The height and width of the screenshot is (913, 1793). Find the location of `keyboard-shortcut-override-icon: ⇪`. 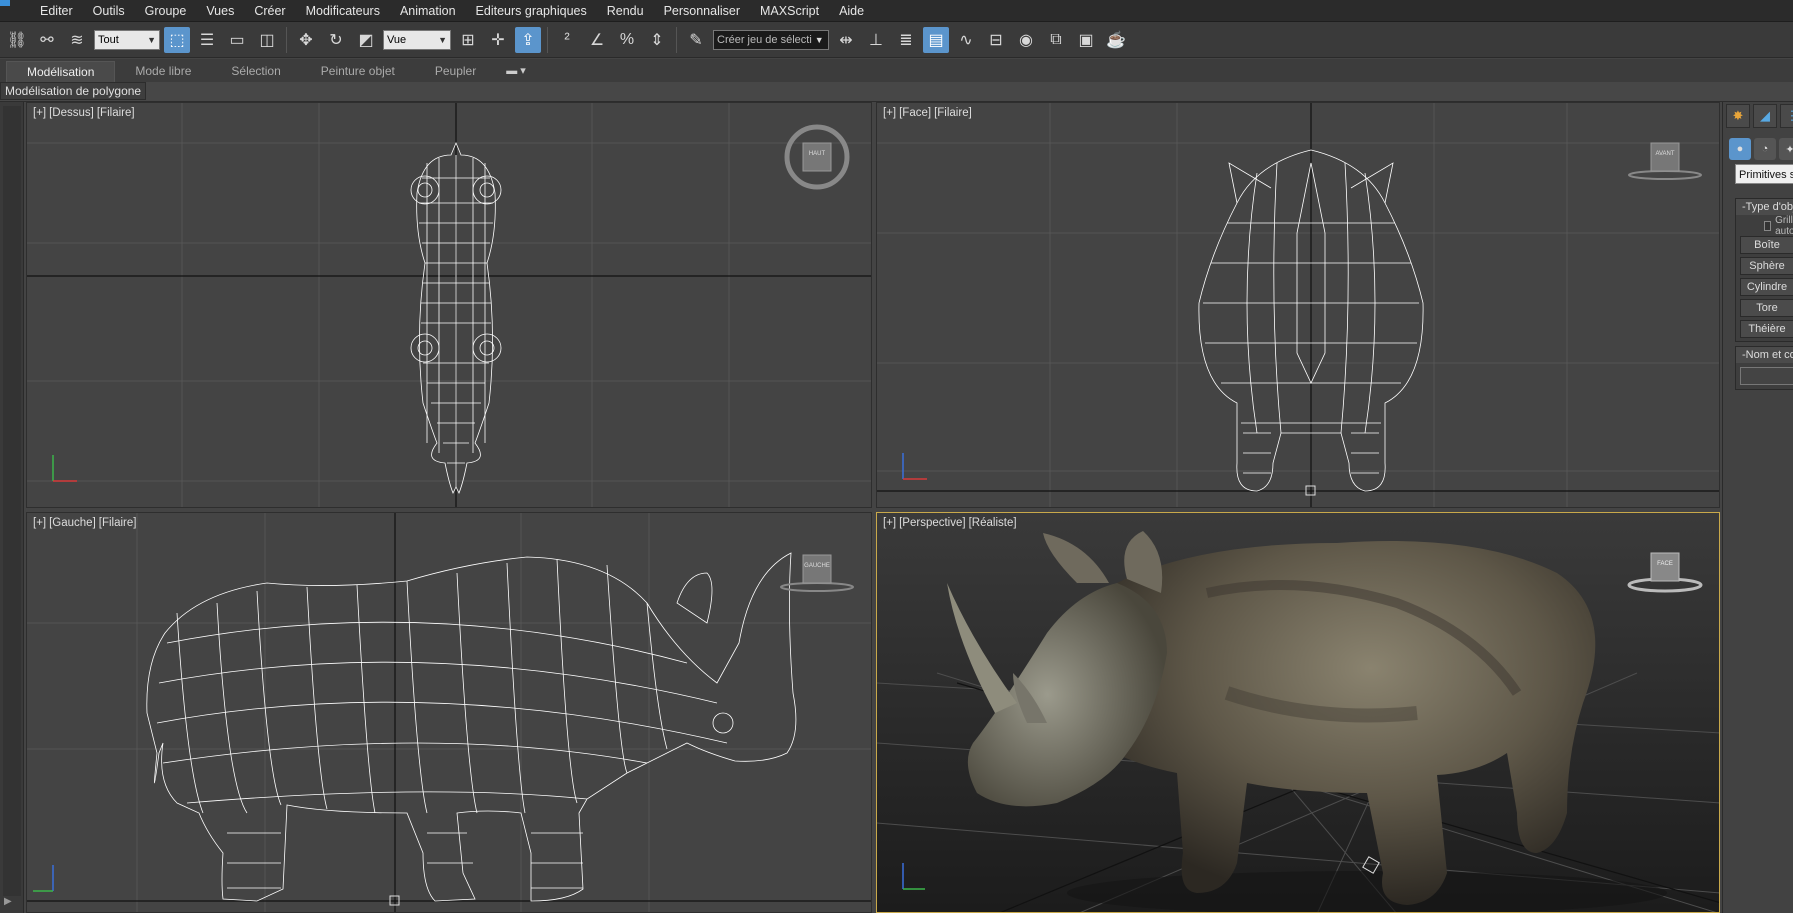

keyboard-shortcut-override-icon: ⇪ is located at coordinates (528, 39).